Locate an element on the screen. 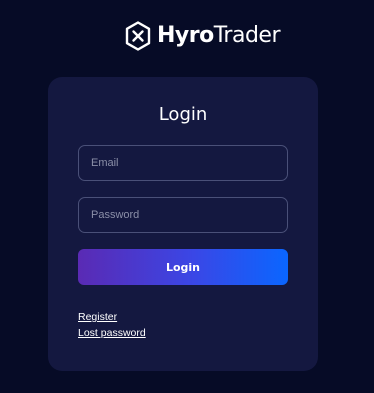 The height and width of the screenshot is (393, 374). password-field is located at coordinates (183, 215).